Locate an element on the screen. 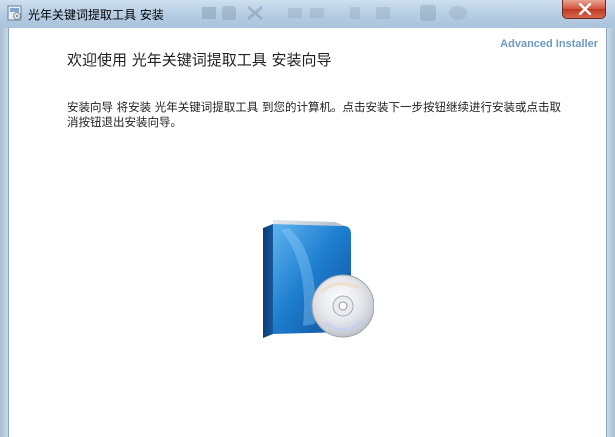 This screenshot has height=437, width=615. close-icon is located at coordinates (585, 9).